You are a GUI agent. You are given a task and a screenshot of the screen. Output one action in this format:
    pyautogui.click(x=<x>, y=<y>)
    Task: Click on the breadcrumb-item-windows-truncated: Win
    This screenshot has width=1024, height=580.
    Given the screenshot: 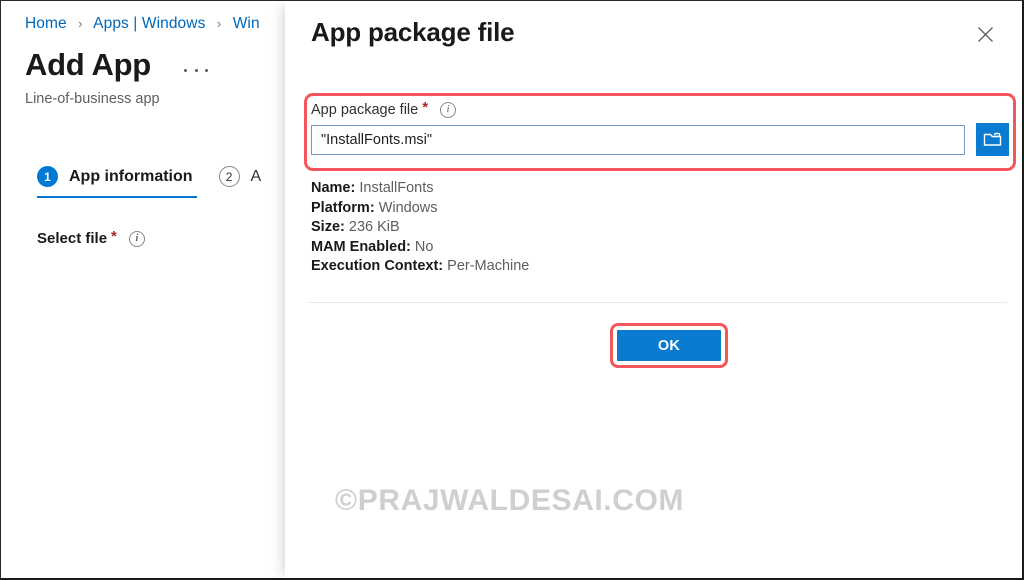 What is the action you would take?
    pyautogui.click(x=246, y=23)
    